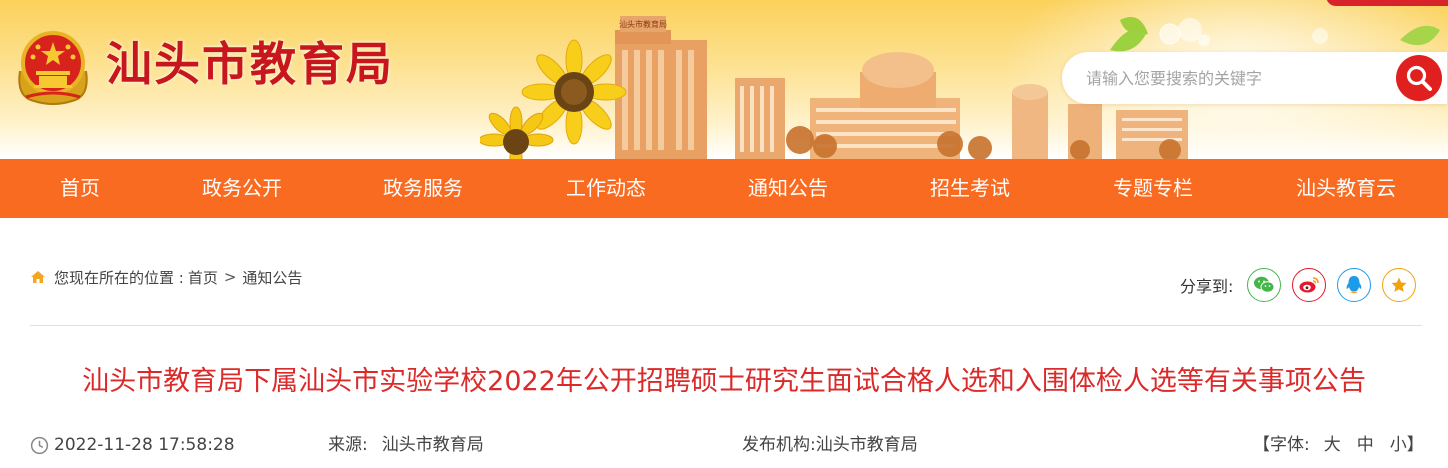  Describe the element at coordinates (39, 445) in the screenshot. I see `clock-icon` at that location.